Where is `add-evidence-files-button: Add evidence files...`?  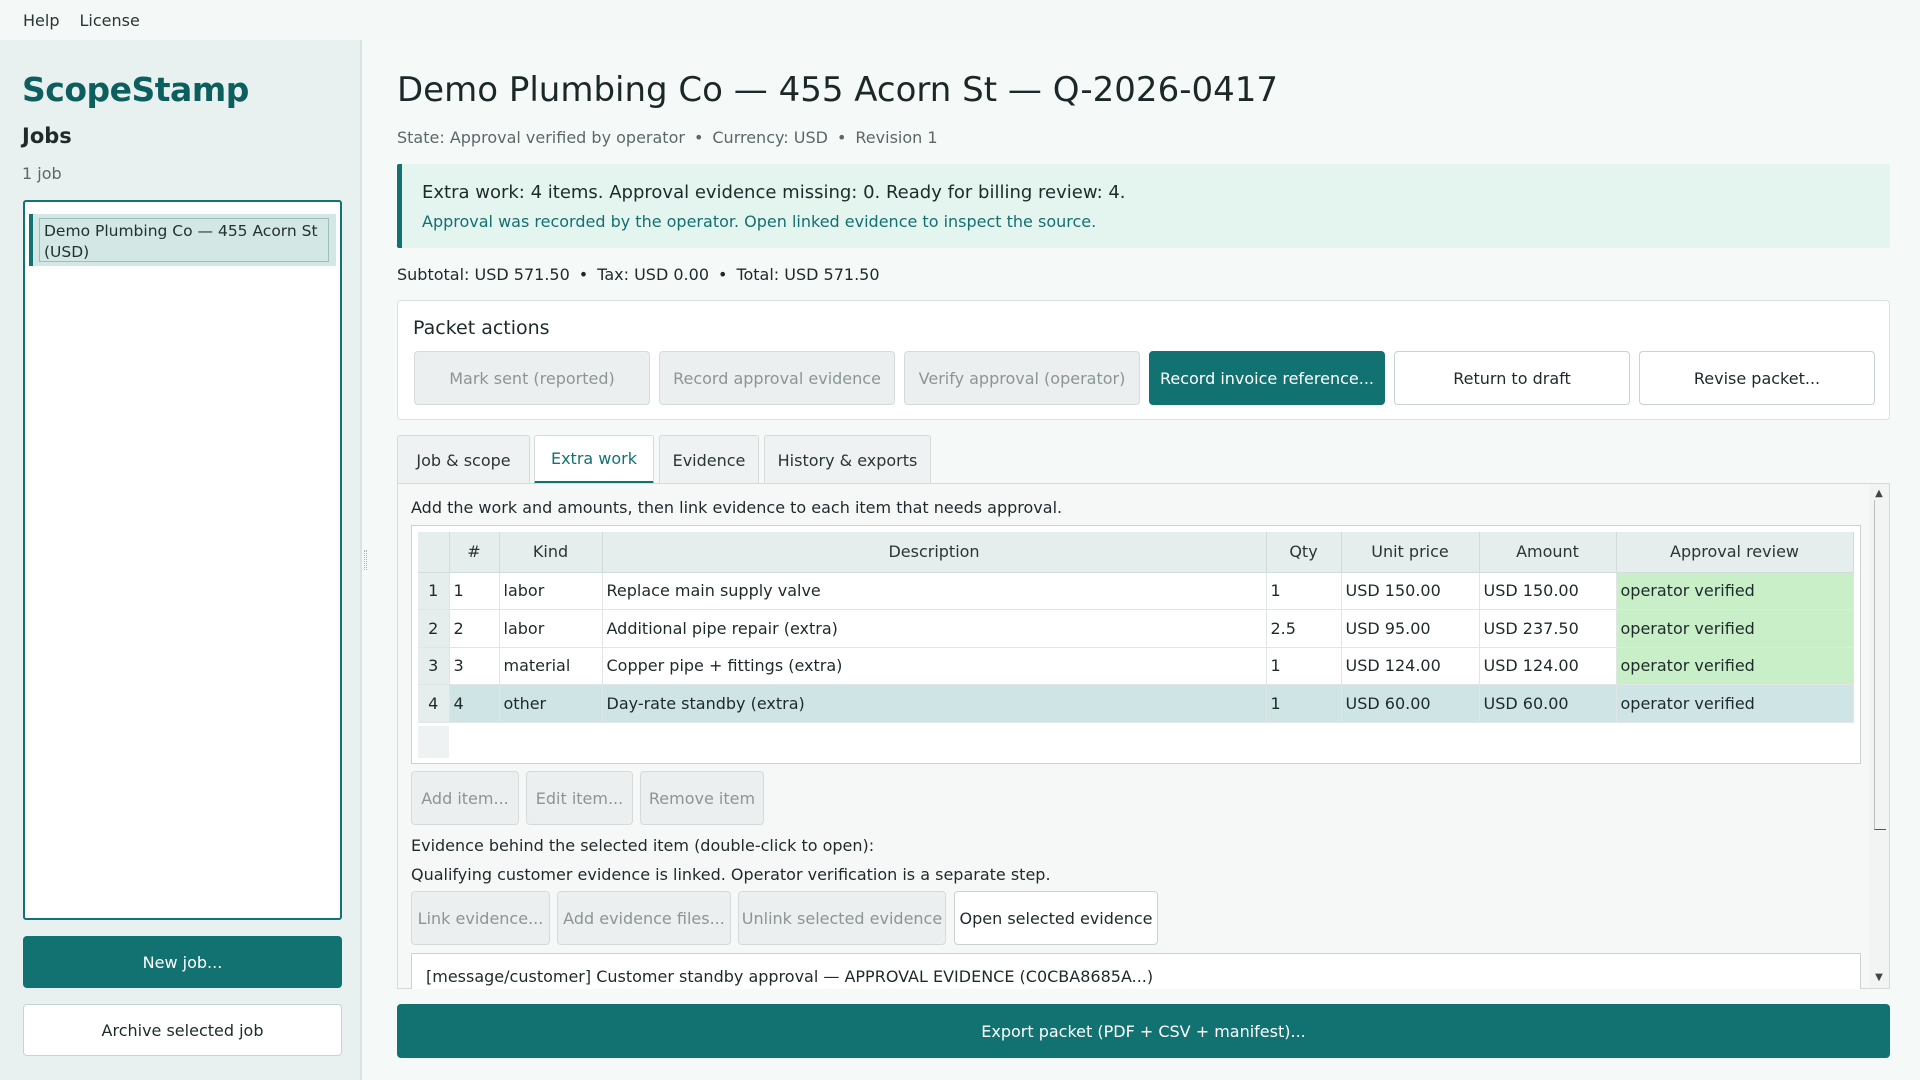
add-evidence-files-button: Add evidence files... is located at coordinates (644, 918).